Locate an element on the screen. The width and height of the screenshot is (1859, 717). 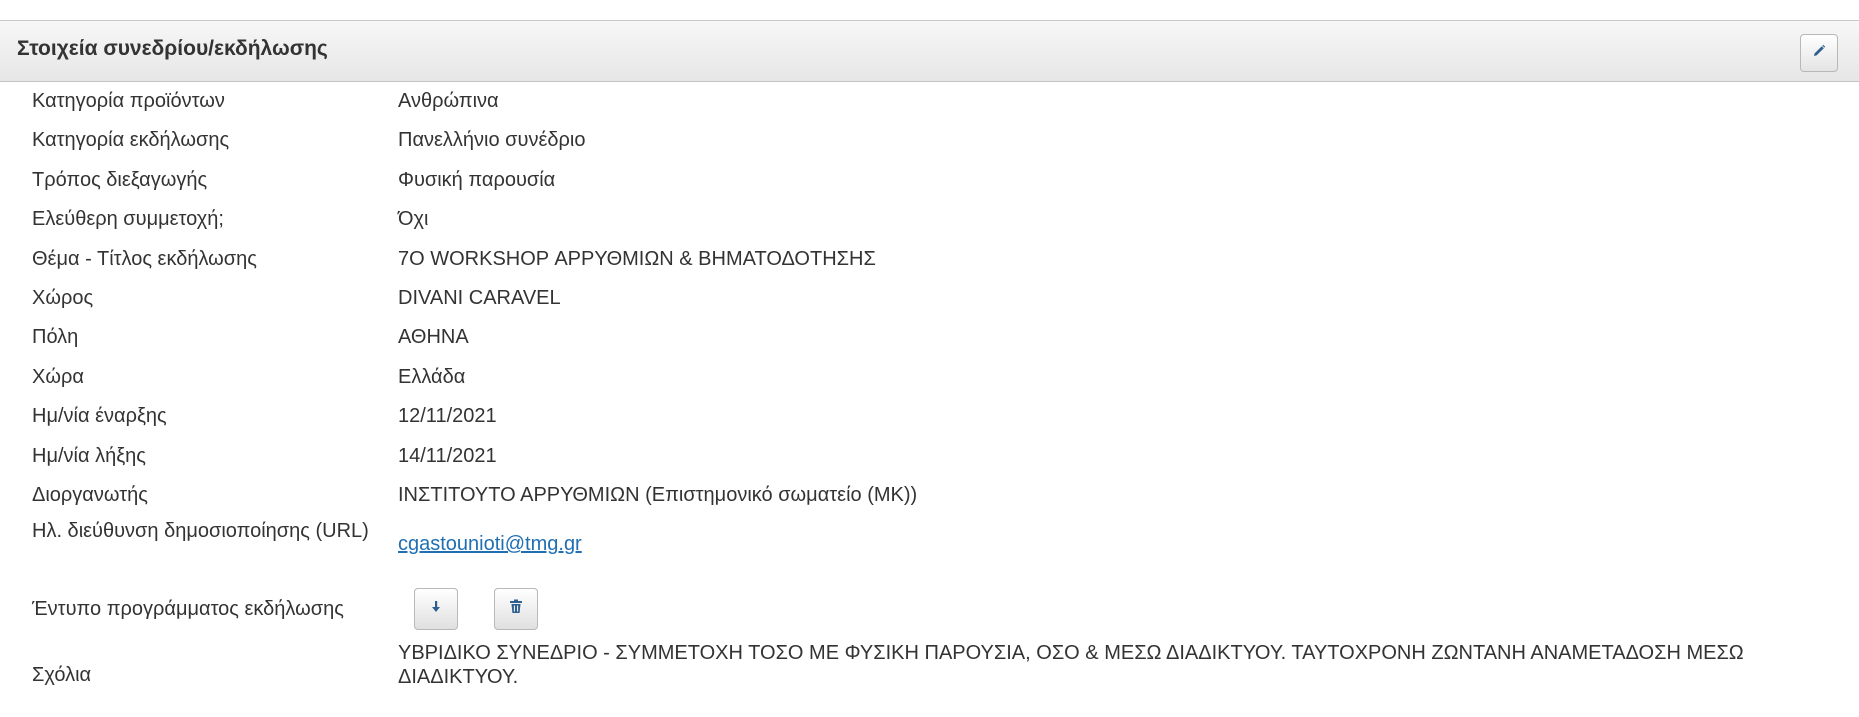
pencil-icon is located at coordinates (1819, 53).